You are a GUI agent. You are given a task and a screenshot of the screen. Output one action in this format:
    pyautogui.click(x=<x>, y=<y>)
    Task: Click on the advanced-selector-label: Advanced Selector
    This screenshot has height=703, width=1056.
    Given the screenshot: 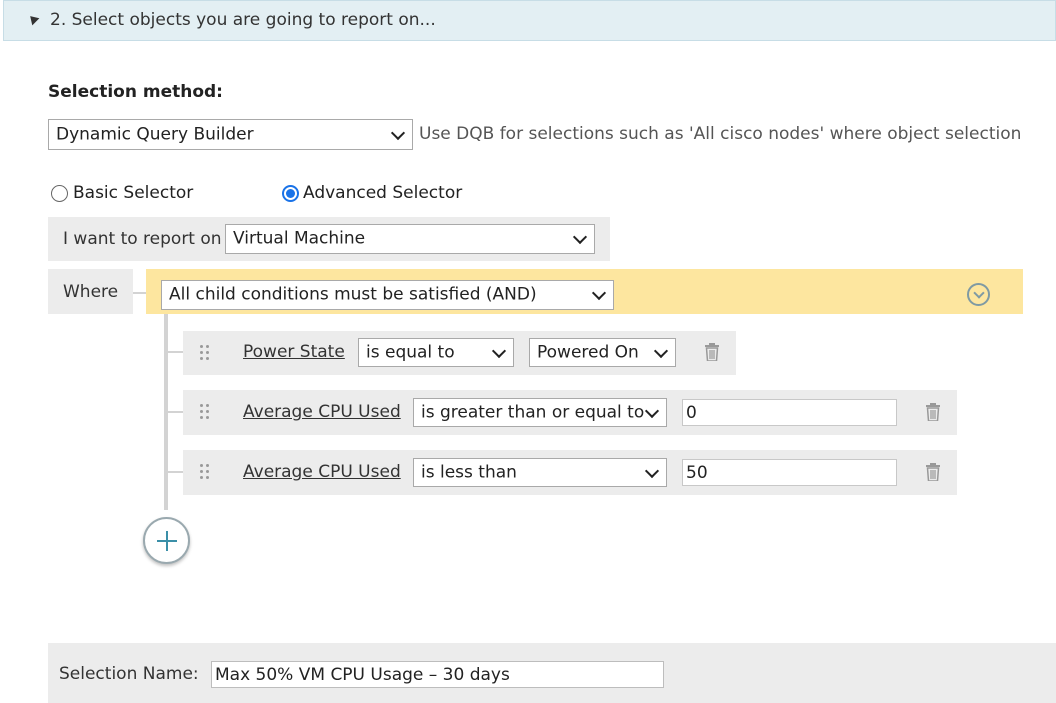 What is the action you would take?
    pyautogui.click(x=382, y=193)
    